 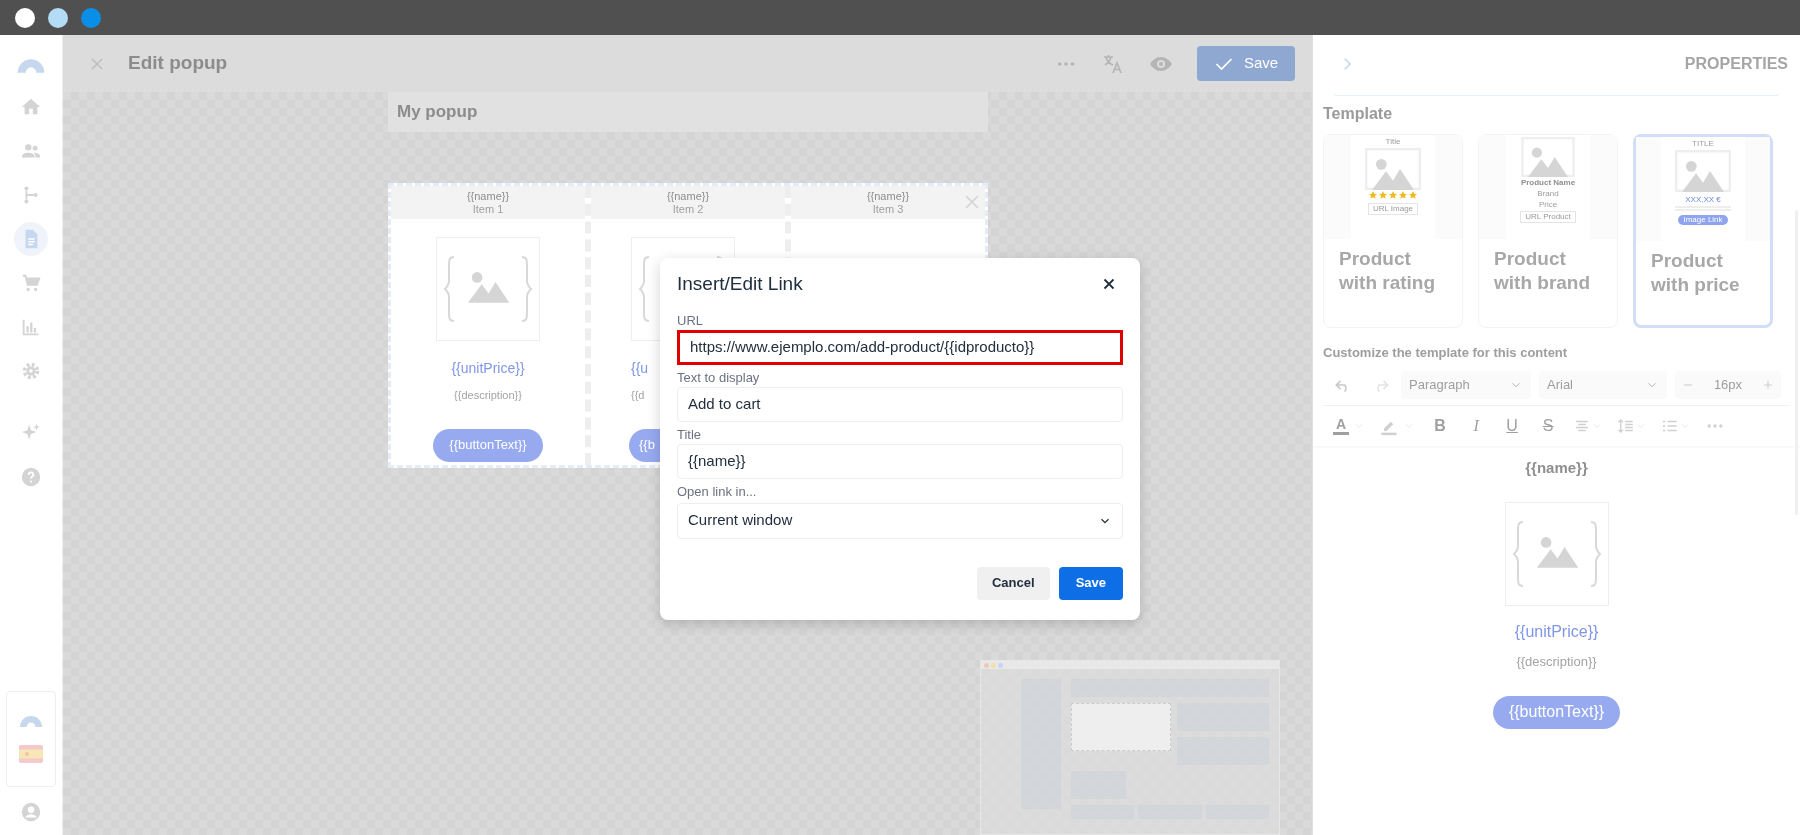 What do you see at coordinates (1703, 200) in the screenshot?
I see `thumbnail-price: XXX,XX €` at bounding box center [1703, 200].